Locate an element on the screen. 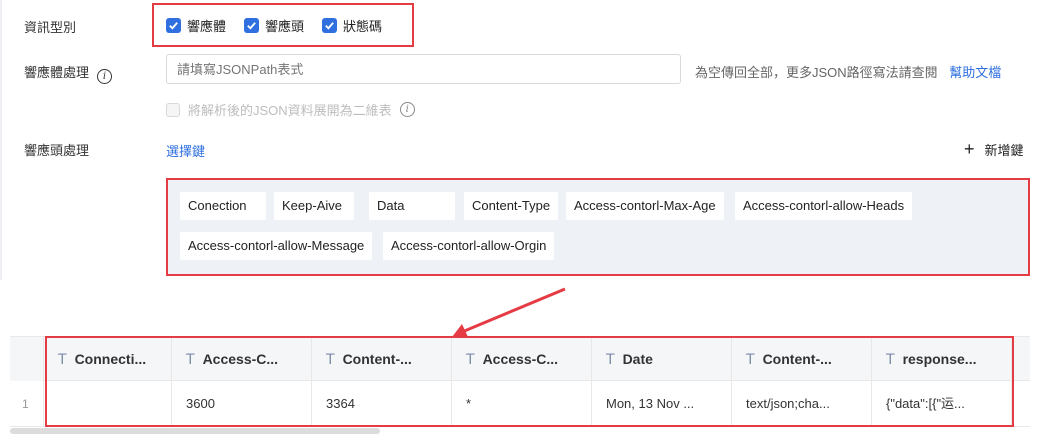 The image size is (1061, 438). horizontal-scrollbar is located at coordinates (195, 431).